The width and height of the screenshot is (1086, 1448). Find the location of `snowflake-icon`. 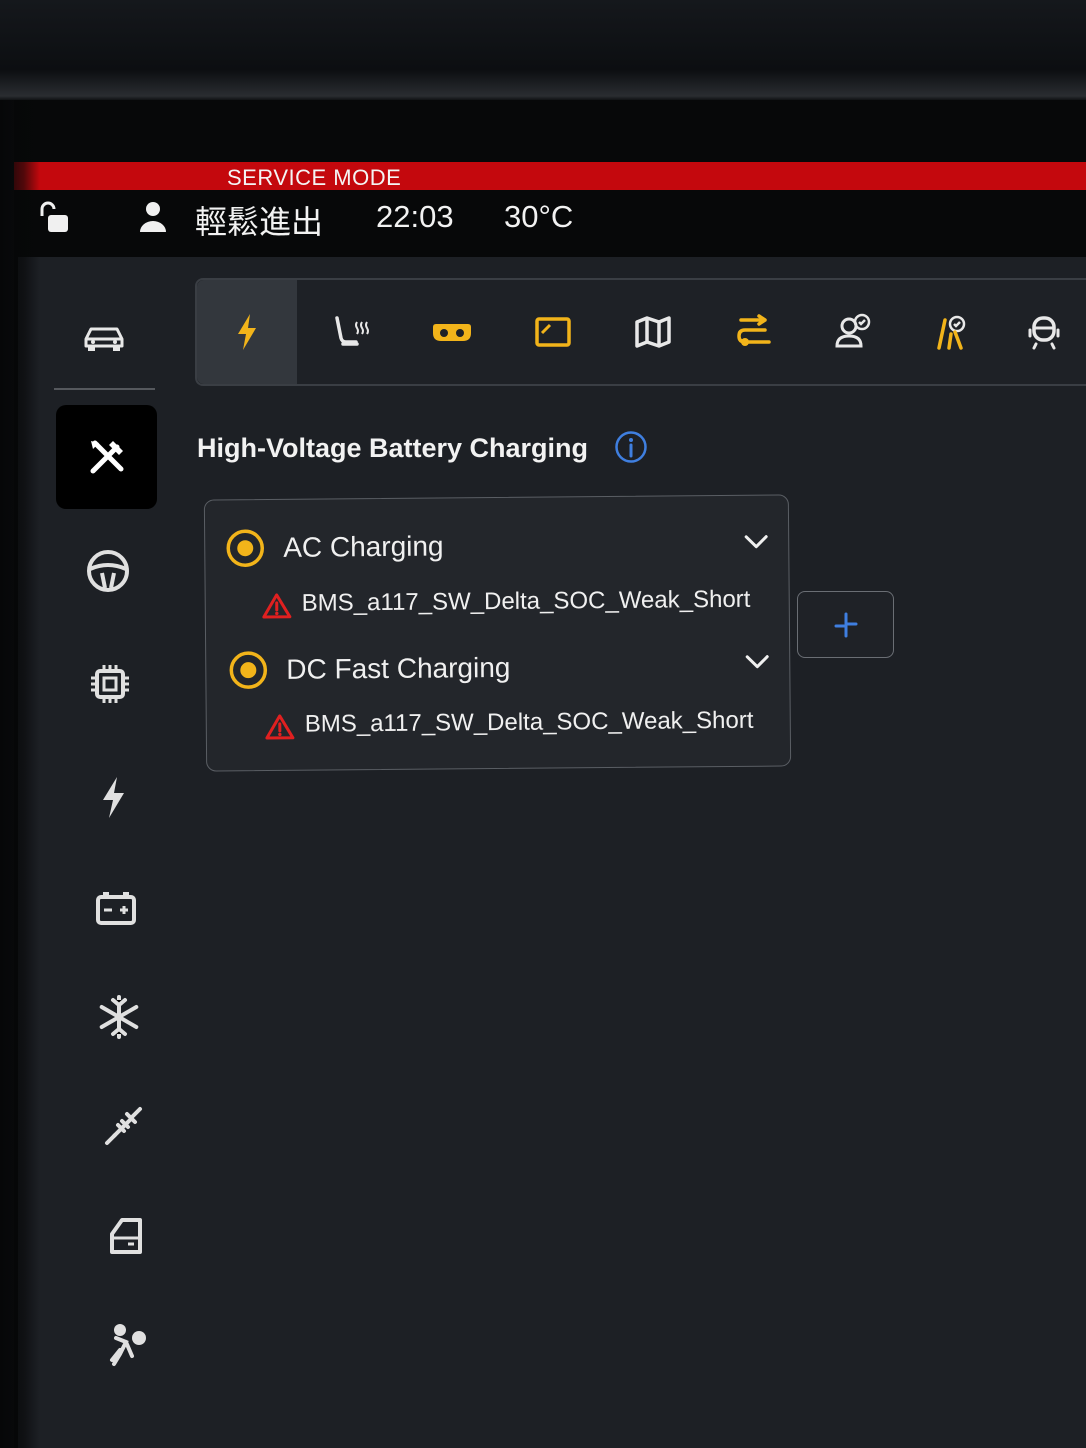

snowflake-icon is located at coordinates (119, 1017).